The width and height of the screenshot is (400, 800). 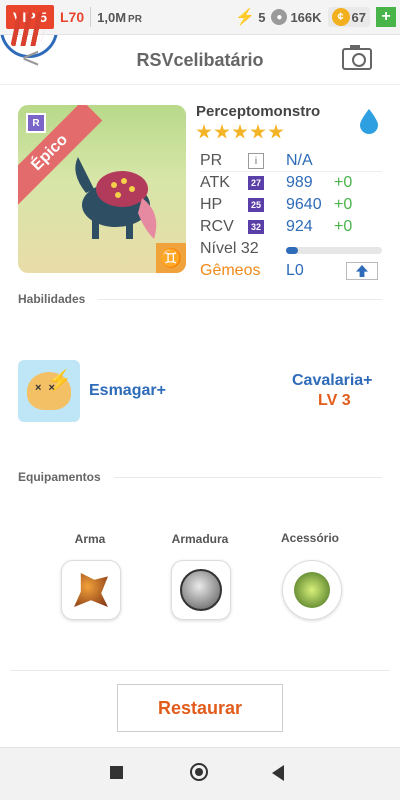 I want to click on resources: ⚡ 5 ● 166K ¢ 67 +, so click(x=317, y=17).